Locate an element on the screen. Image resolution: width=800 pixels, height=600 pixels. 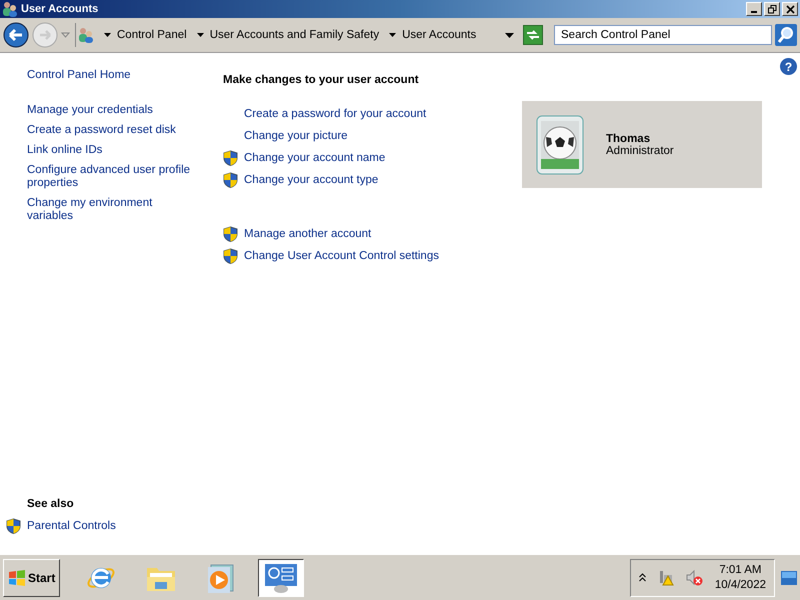
sidebar-link: Link online IDs is located at coordinates (111, 150).